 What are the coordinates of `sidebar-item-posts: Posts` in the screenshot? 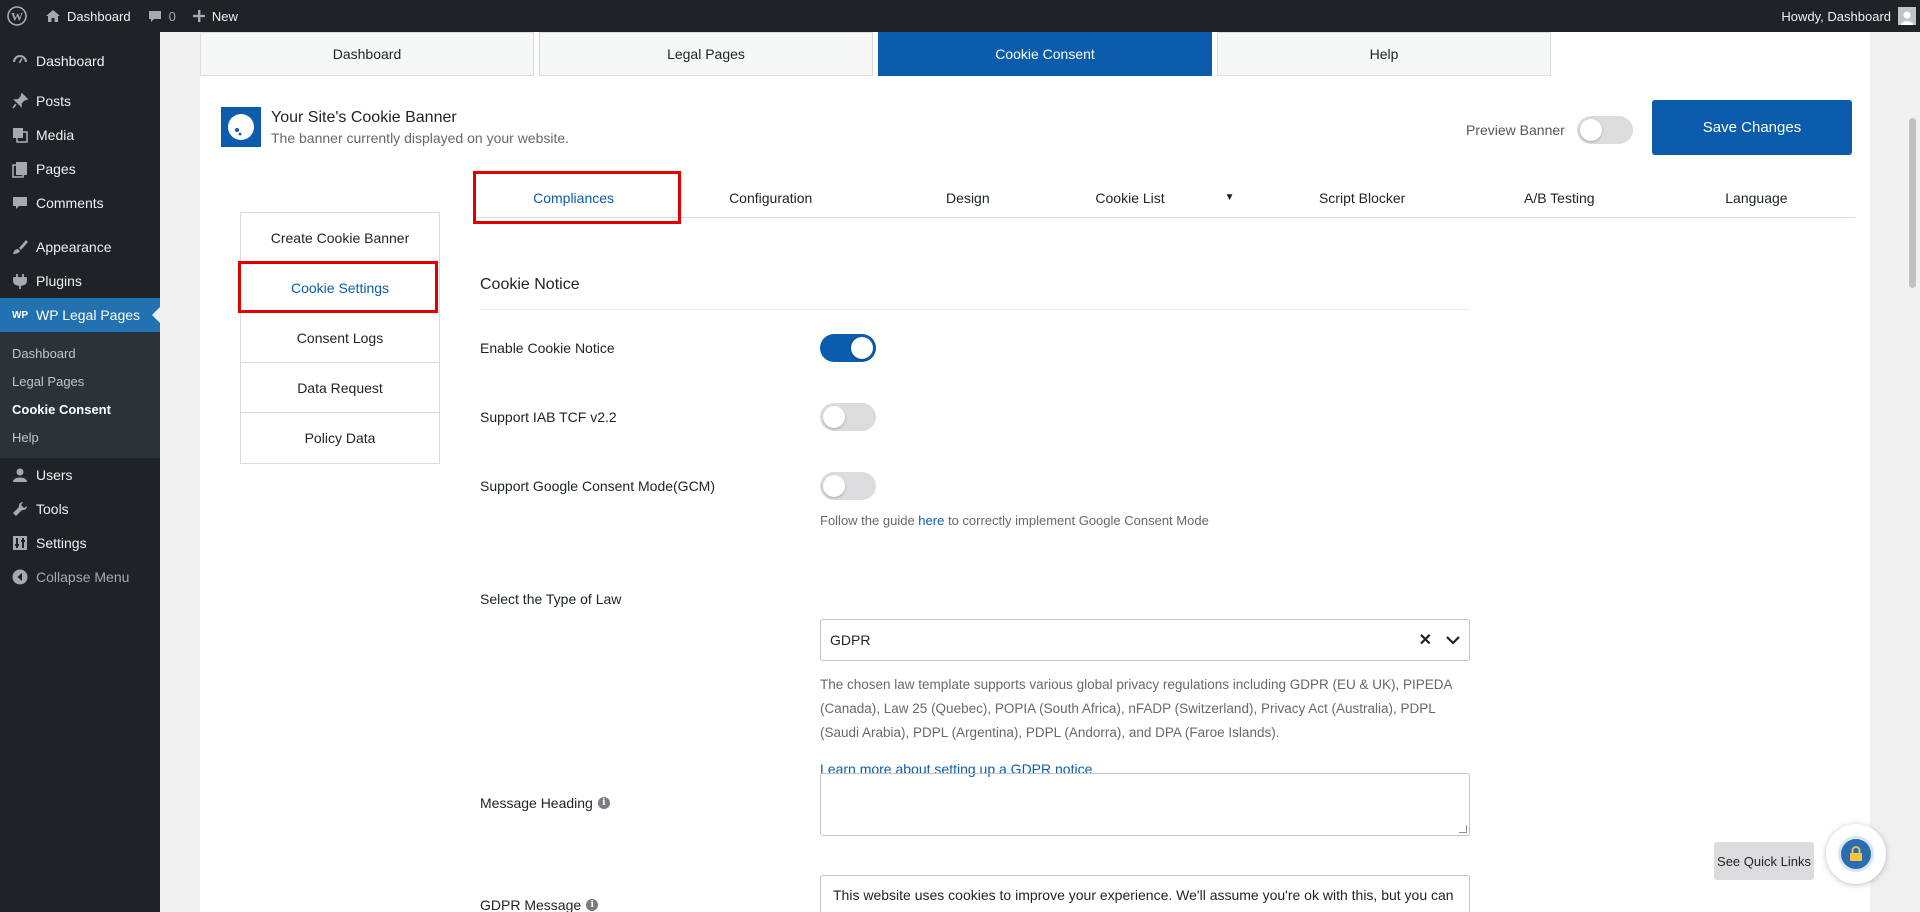 It's located at (80, 101).